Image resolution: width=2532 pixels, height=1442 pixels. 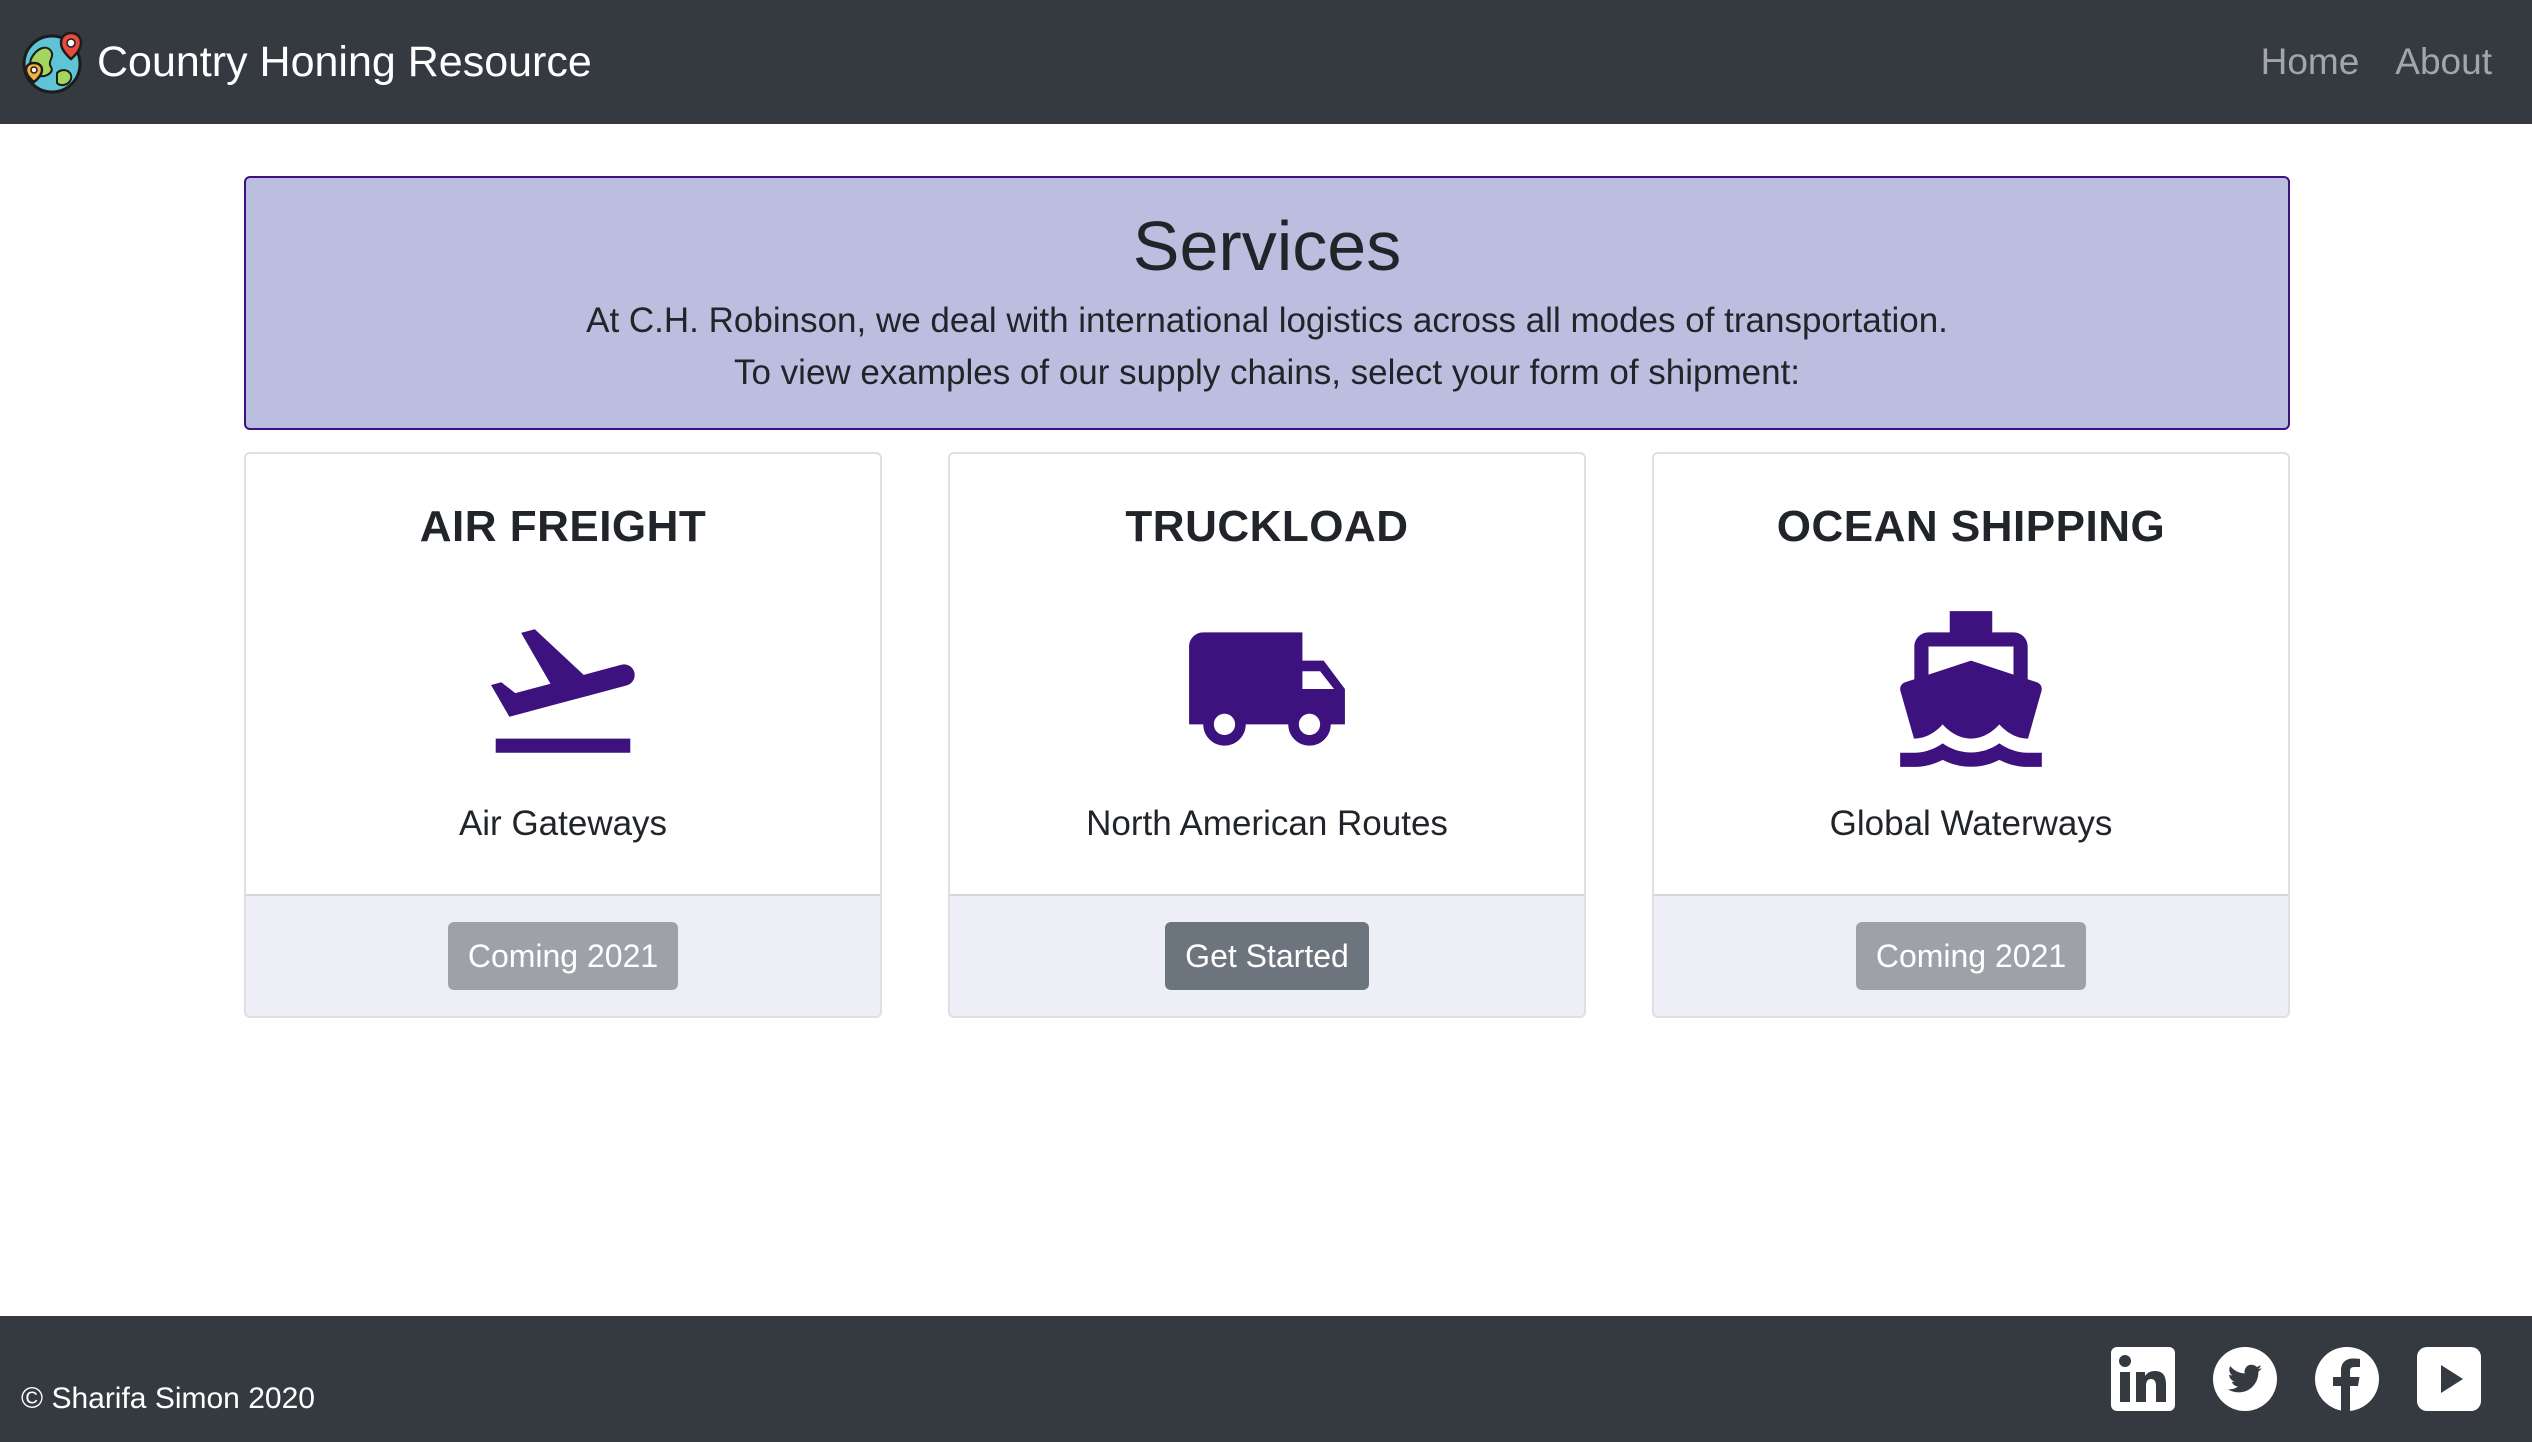 I want to click on card-body: OCEAN SHIPPING Global Waterways, so click(x=1971, y=674).